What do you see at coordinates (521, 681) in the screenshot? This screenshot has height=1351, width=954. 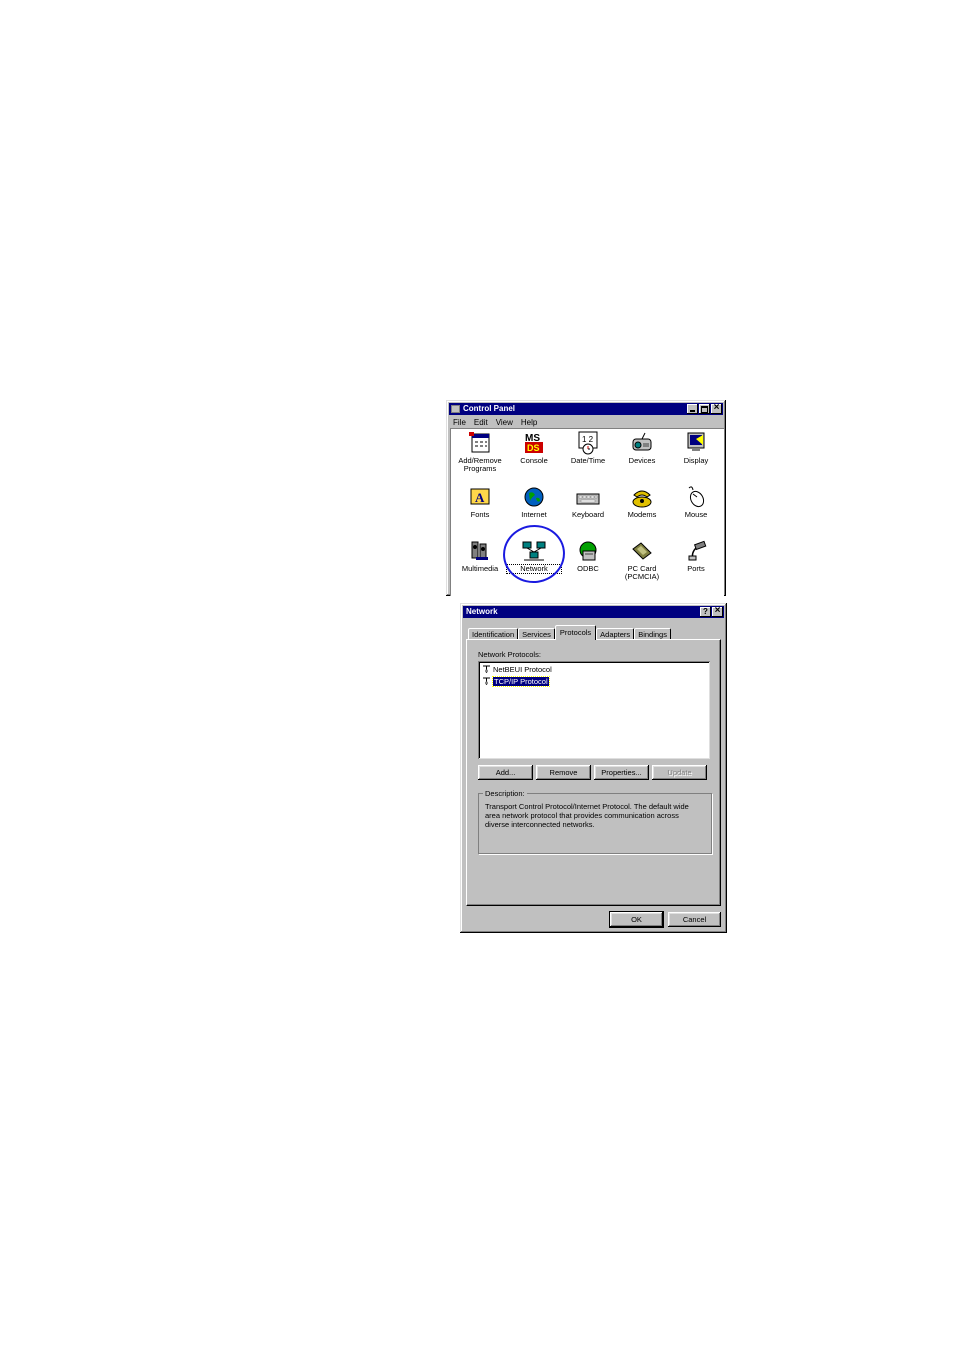 I see `protocol-name: TCP/IP Protocol` at bounding box center [521, 681].